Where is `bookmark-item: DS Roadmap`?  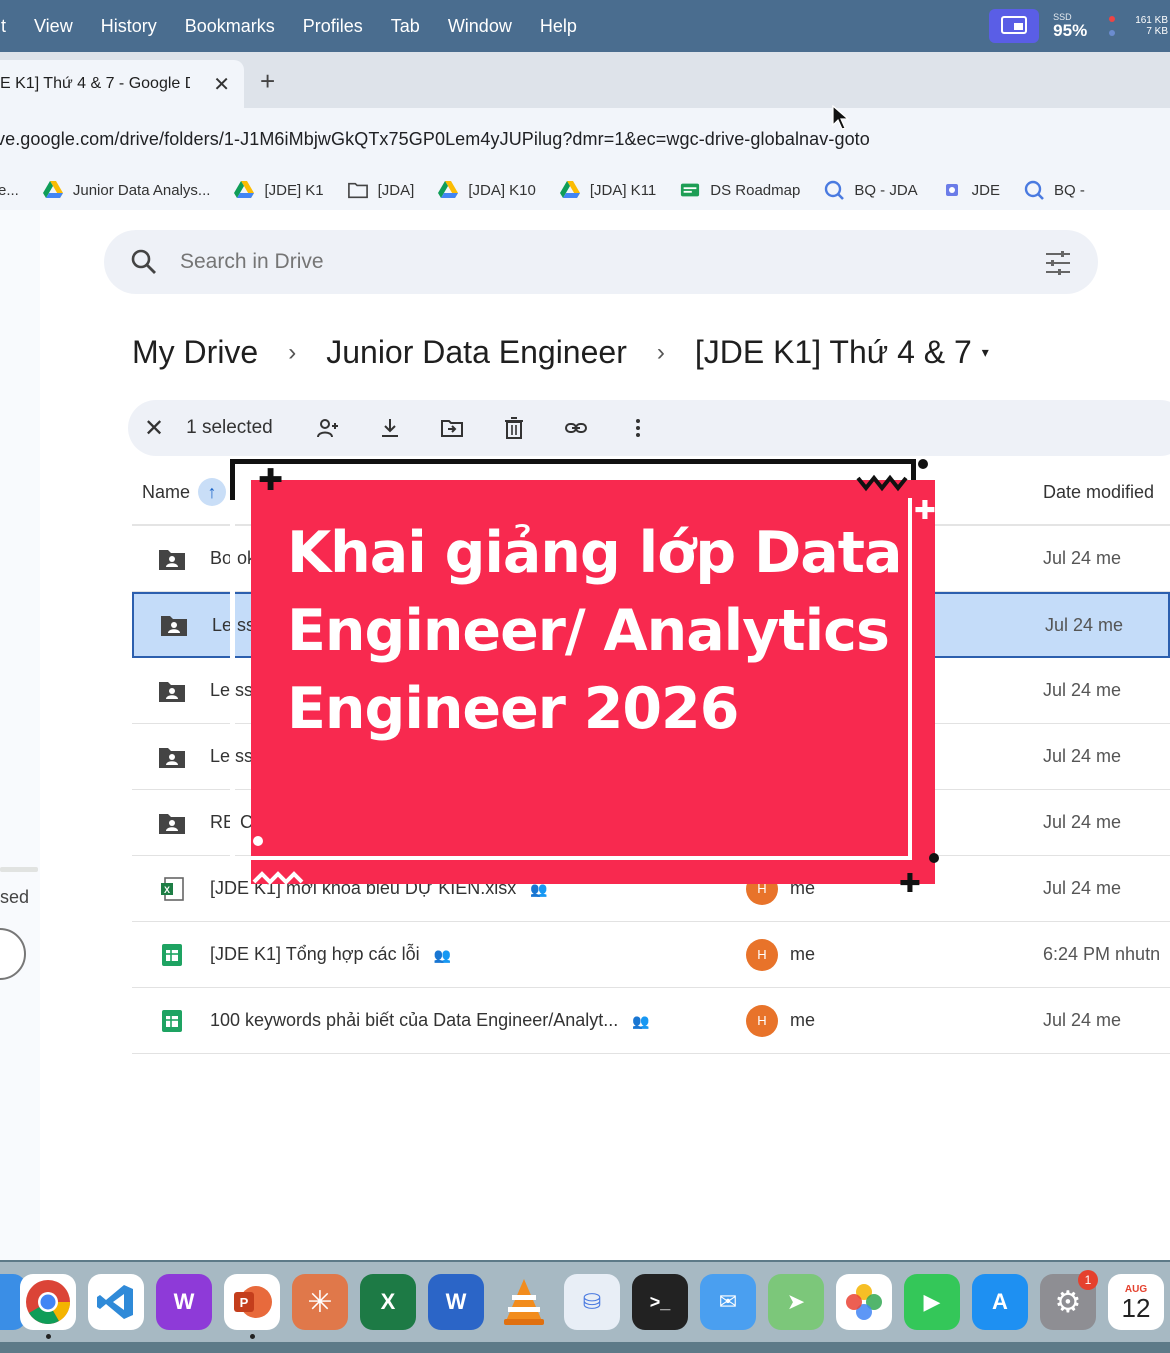
bookmark-item: DS Roadmap is located at coordinates (740, 190).